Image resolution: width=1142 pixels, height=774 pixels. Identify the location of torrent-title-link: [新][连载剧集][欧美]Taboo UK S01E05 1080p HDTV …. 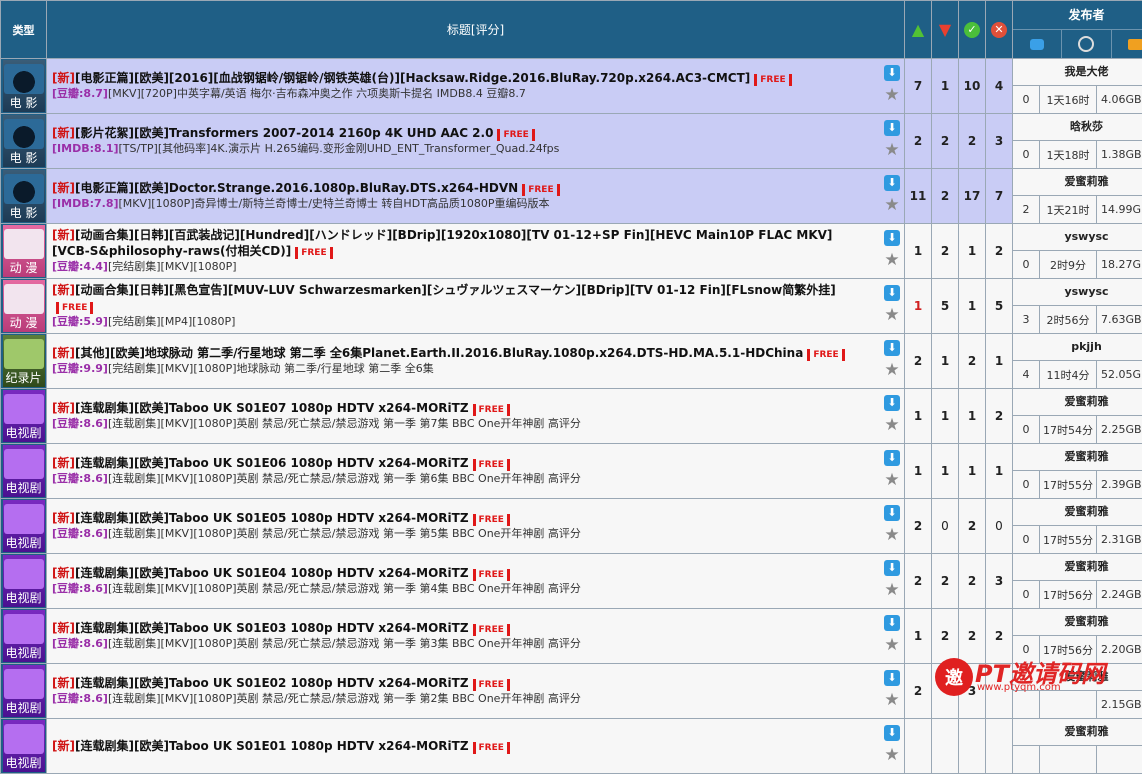
(260, 518).